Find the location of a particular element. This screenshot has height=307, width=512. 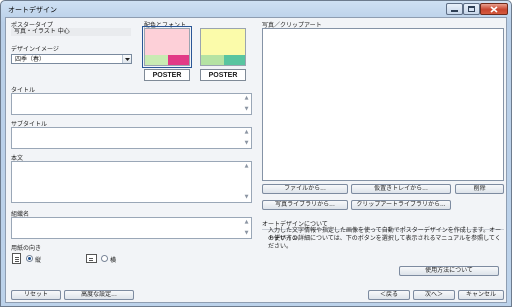

subtitle-scrollbar: ▲ ▼ is located at coordinates (246, 138).